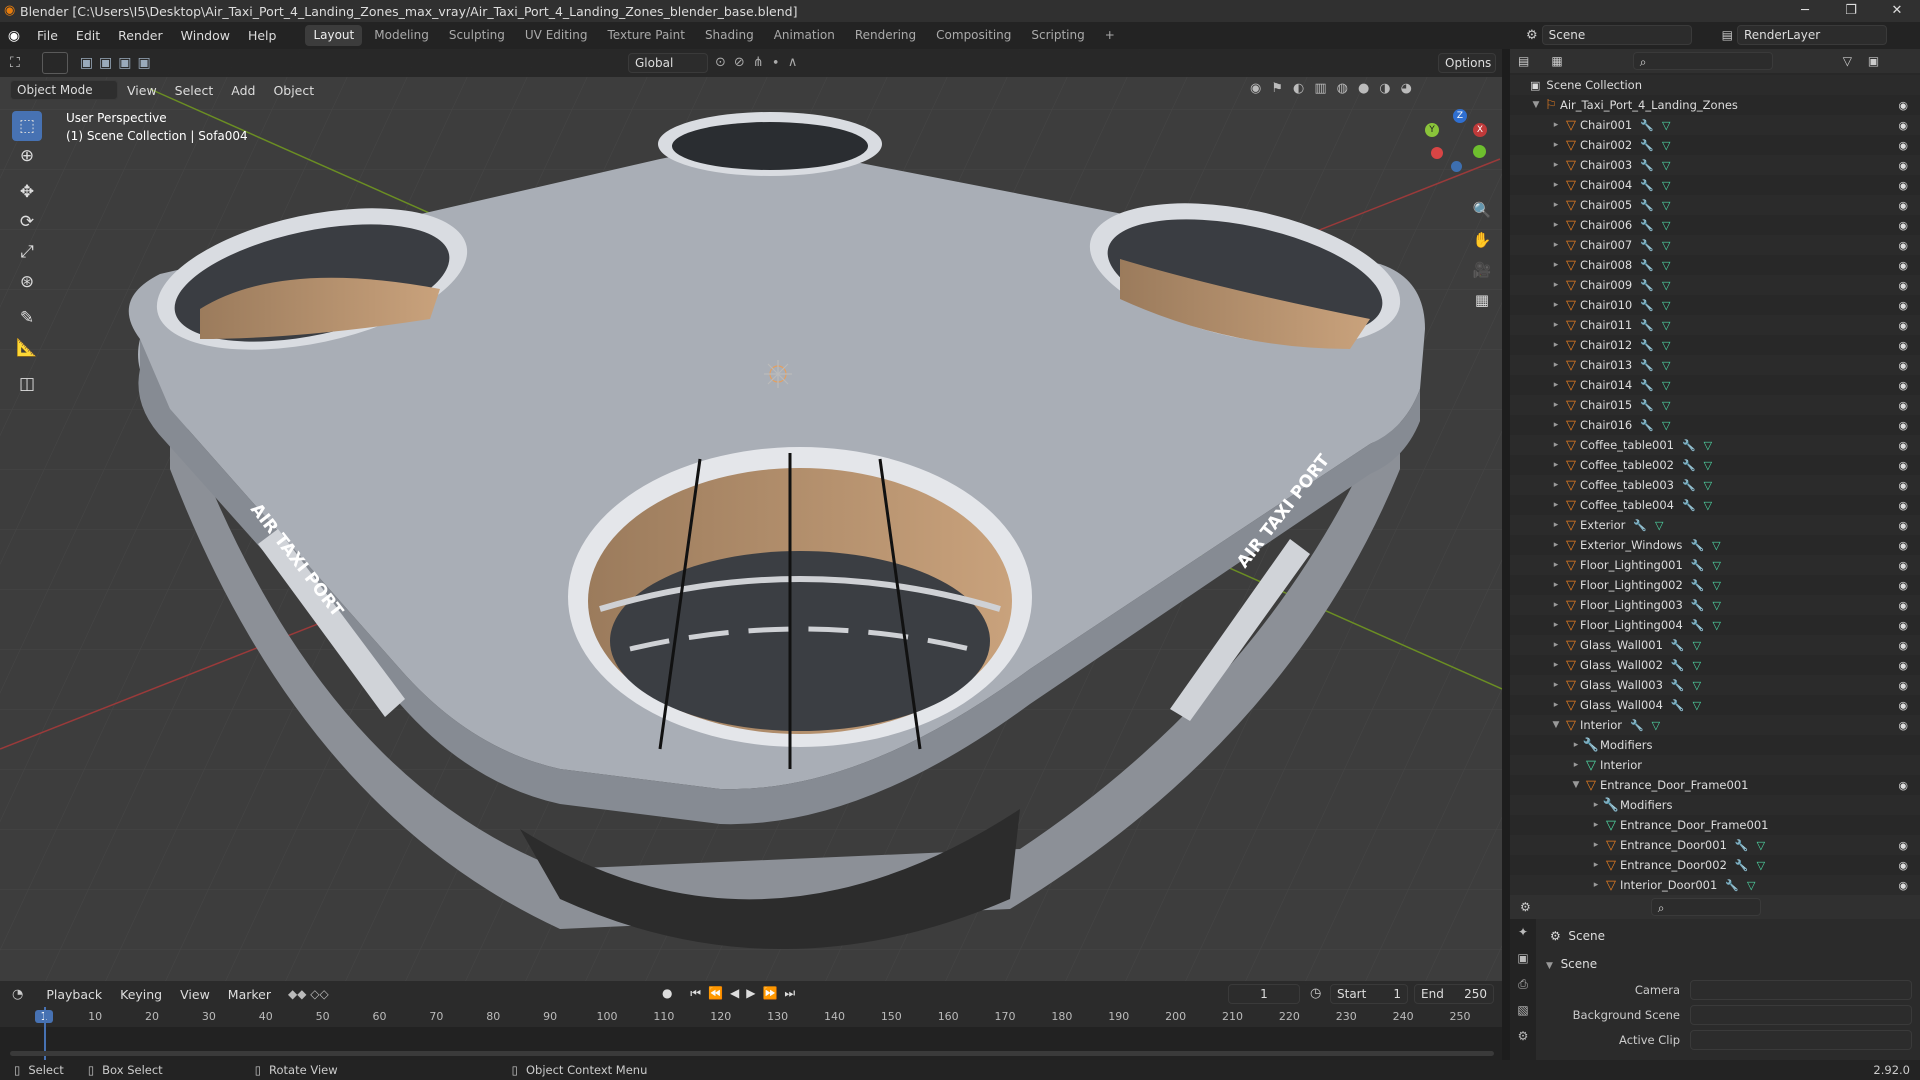 Image resolution: width=1920 pixels, height=1080 pixels. What do you see at coordinates (804, 35) in the screenshot?
I see `tab-animation: Animation` at bounding box center [804, 35].